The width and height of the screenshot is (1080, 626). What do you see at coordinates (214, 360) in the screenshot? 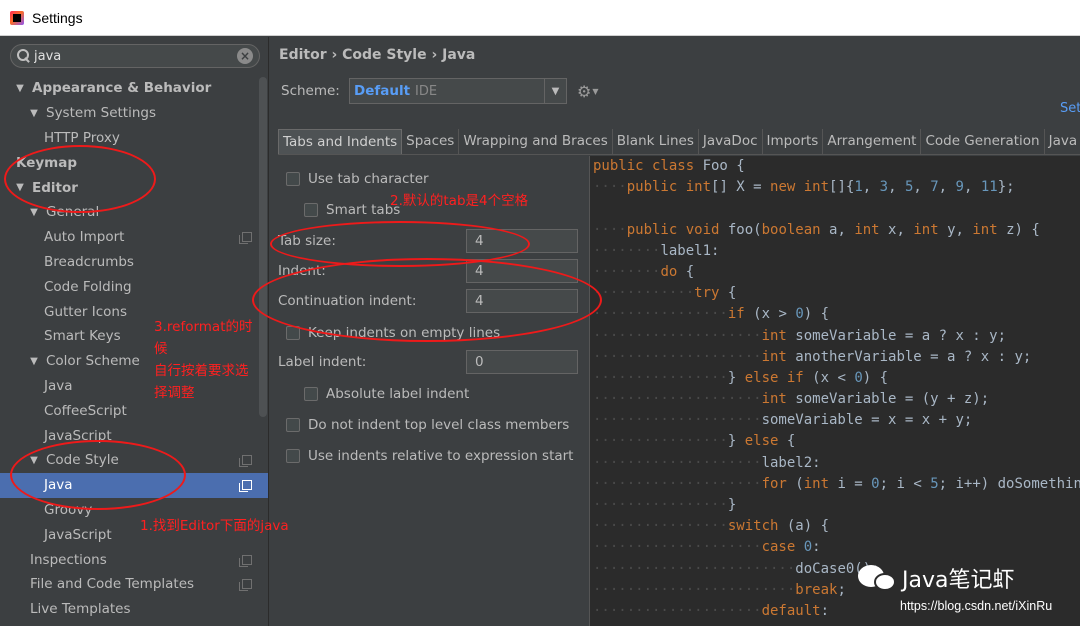
I see `annotation-reformat: 3.reformat的时 候 自行按着要求选 择调整` at bounding box center [214, 360].